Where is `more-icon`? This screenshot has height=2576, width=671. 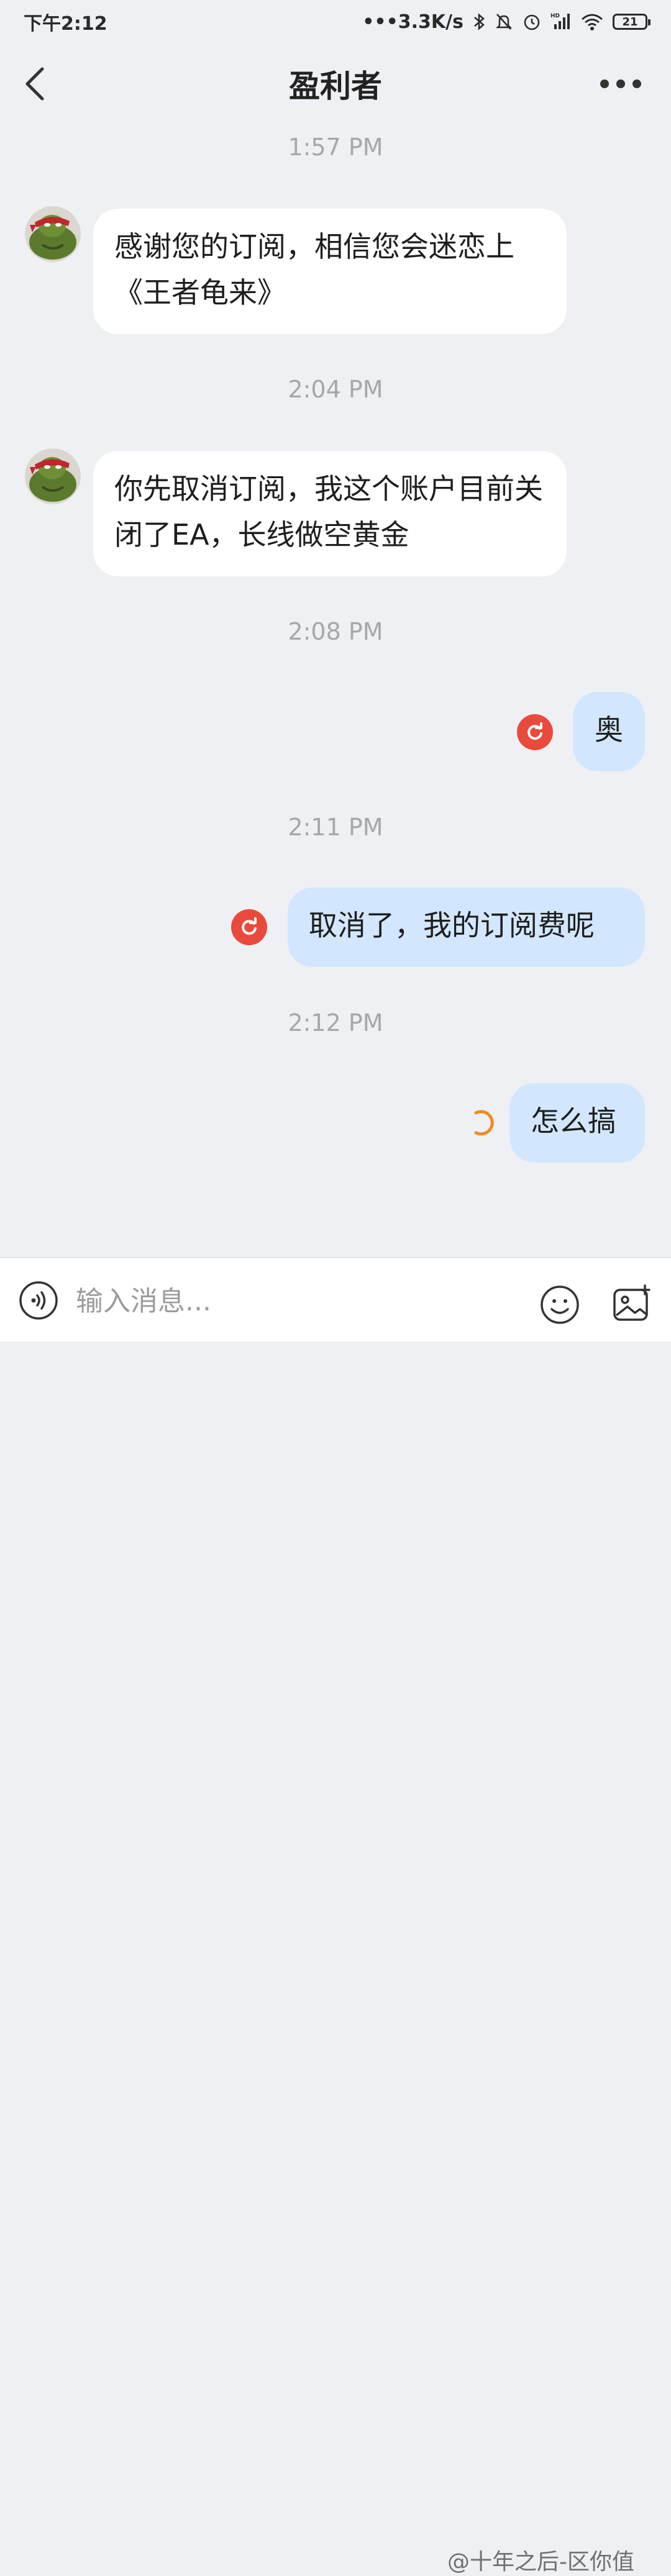
more-icon is located at coordinates (620, 84).